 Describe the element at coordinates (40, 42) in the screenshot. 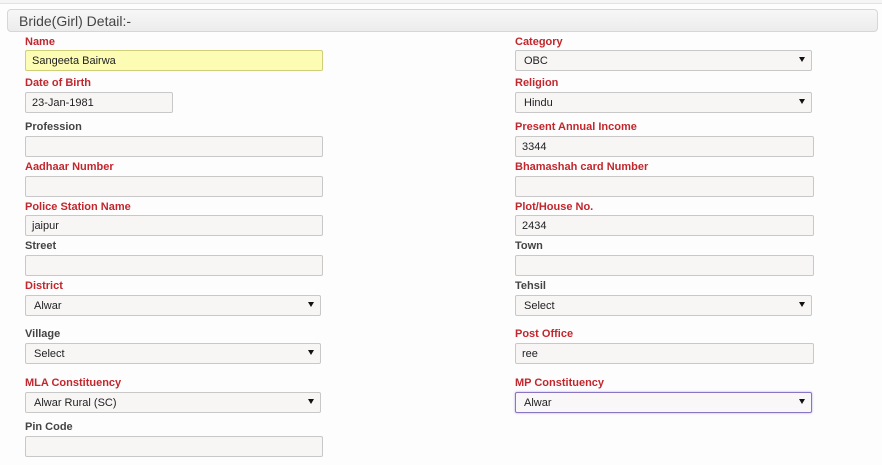

I see `name-label: Name` at that location.